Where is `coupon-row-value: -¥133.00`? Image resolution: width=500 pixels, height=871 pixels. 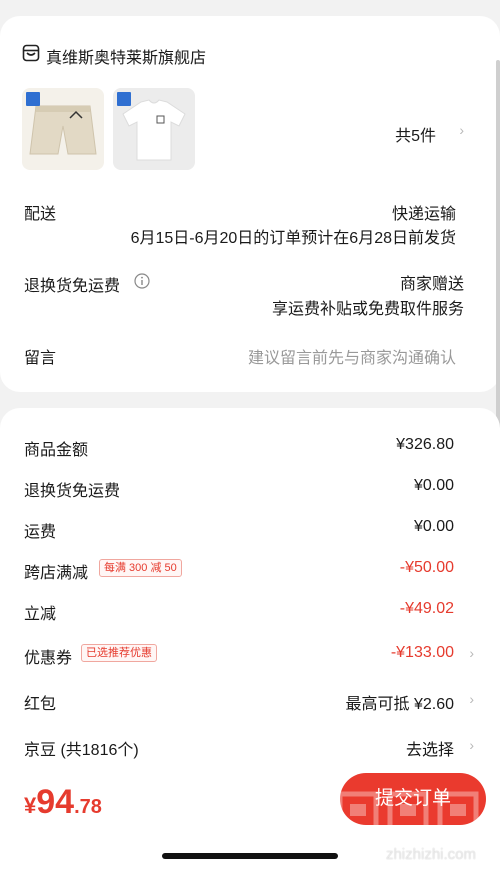 coupon-row-value: -¥133.00 is located at coordinates (422, 653).